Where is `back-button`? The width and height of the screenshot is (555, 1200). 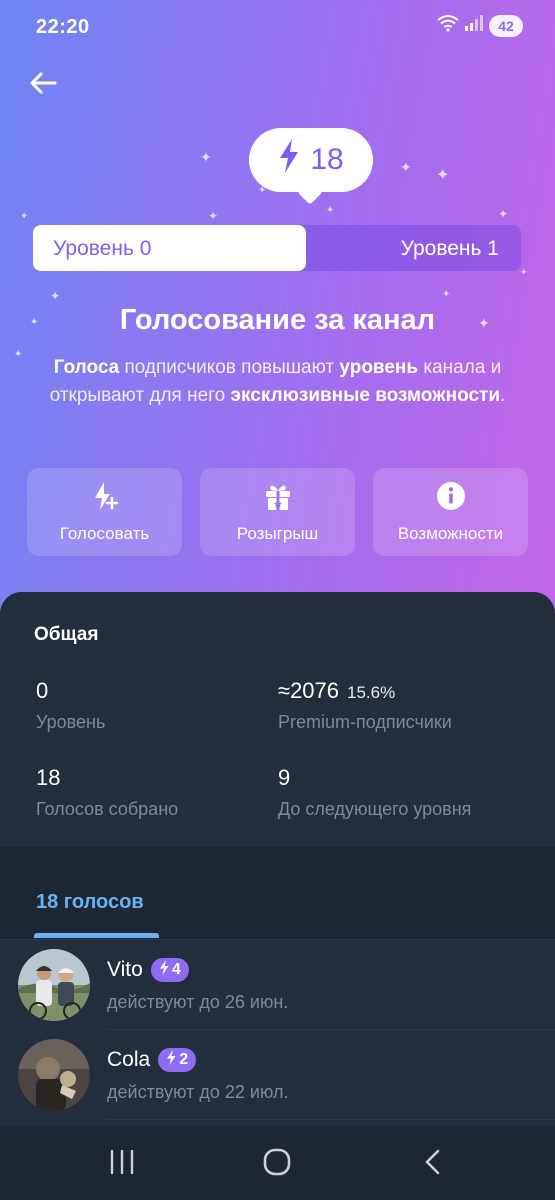
back-button is located at coordinates (43, 85).